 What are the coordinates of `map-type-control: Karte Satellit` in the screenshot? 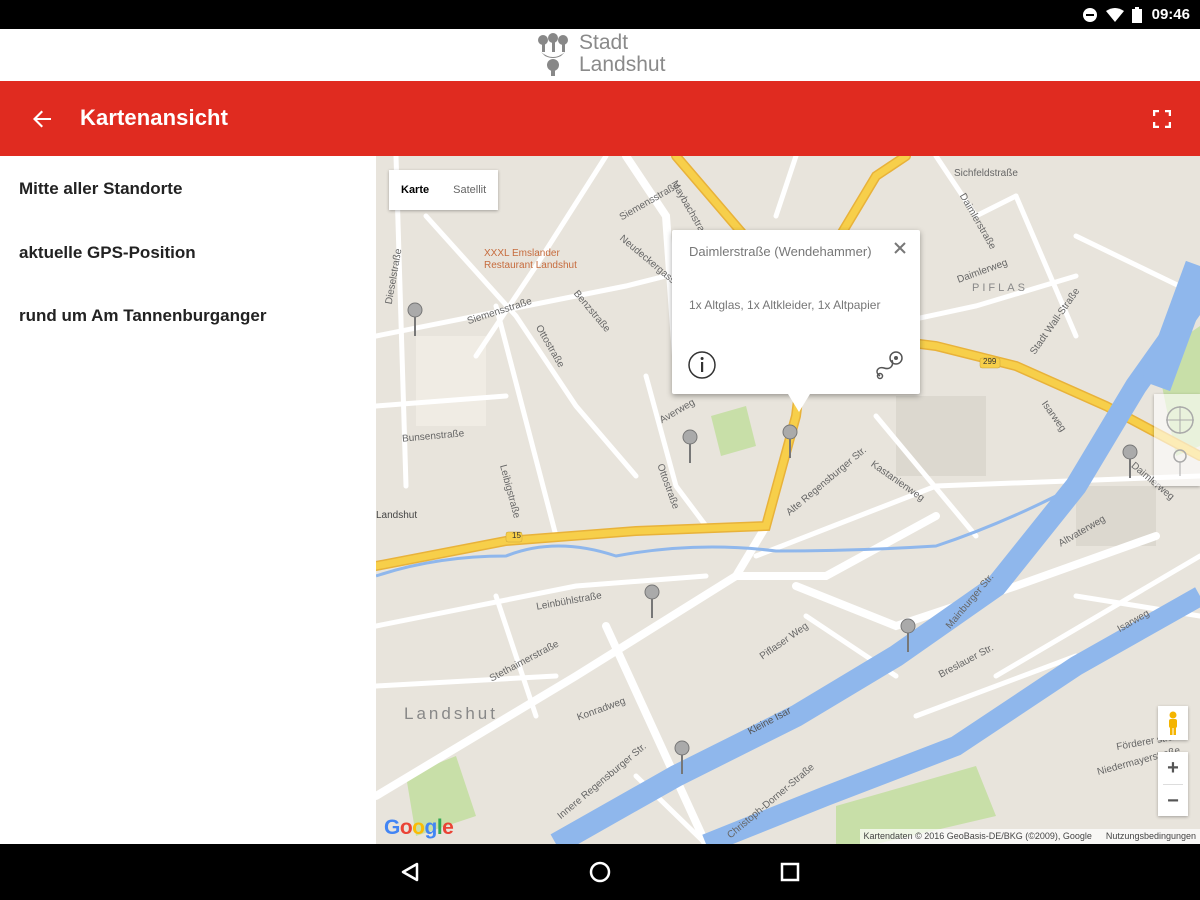 It's located at (444, 190).